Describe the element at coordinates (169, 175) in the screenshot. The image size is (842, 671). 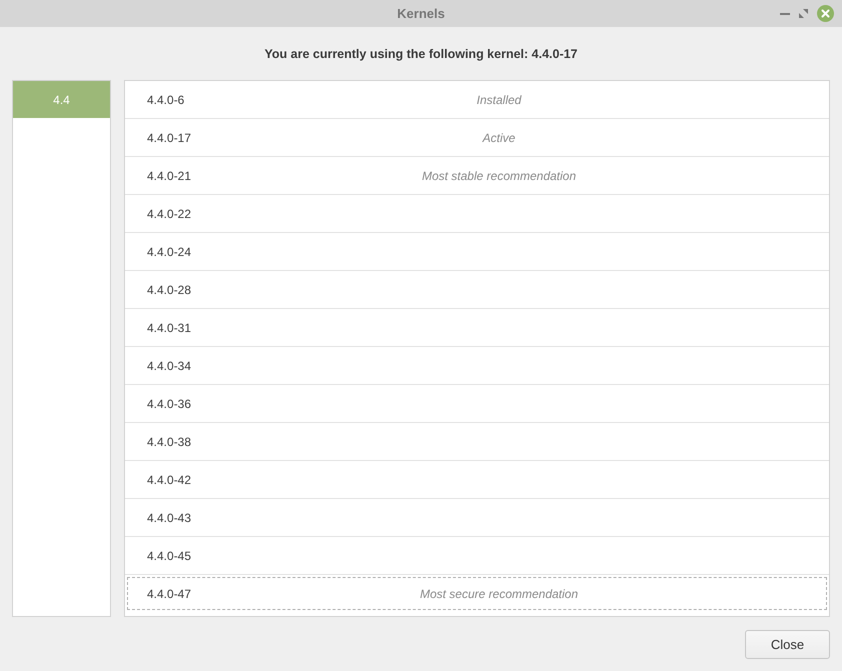
I see `kernel-version: 4.4.0-21` at that location.